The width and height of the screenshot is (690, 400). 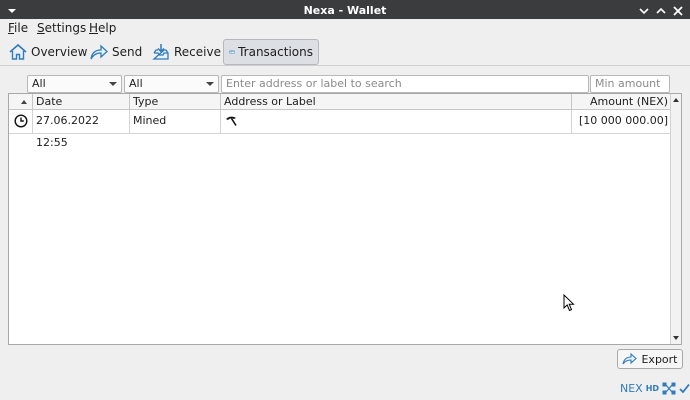 I want to click on amount-column-header: Amount (NEX), so click(x=621, y=102).